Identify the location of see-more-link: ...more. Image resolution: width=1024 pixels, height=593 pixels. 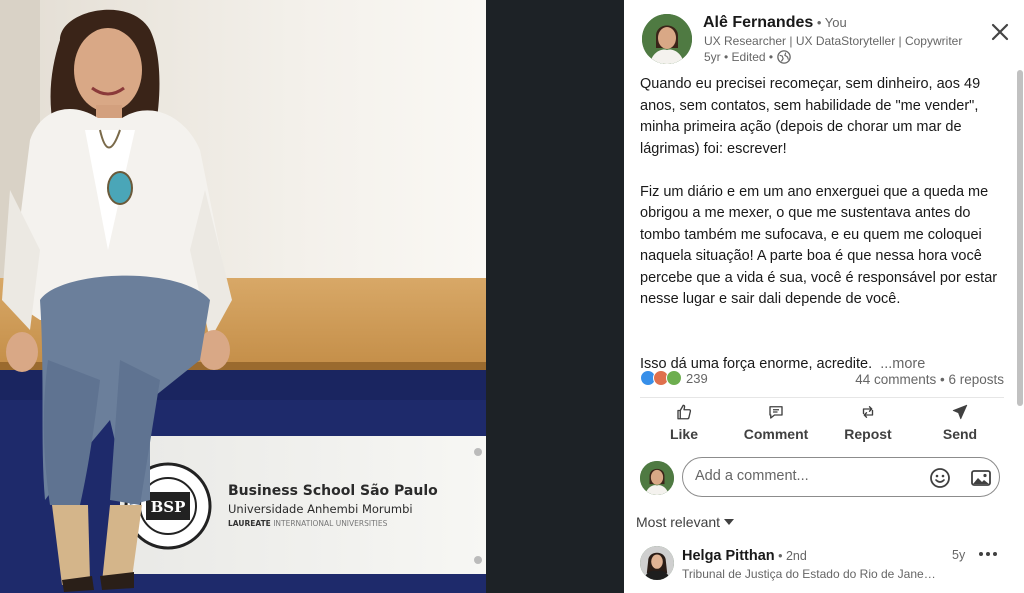
(902, 364).